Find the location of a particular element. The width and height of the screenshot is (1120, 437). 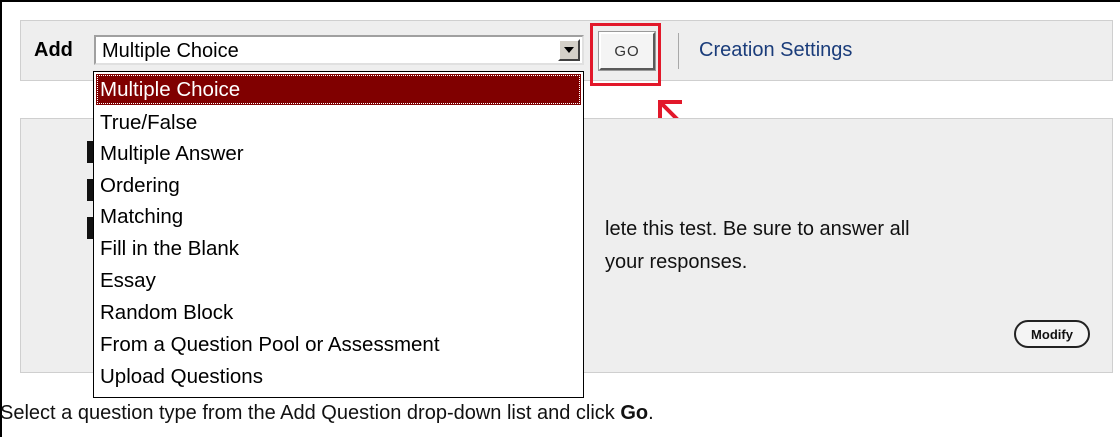

modify-button: Modify is located at coordinates (1052, 334).